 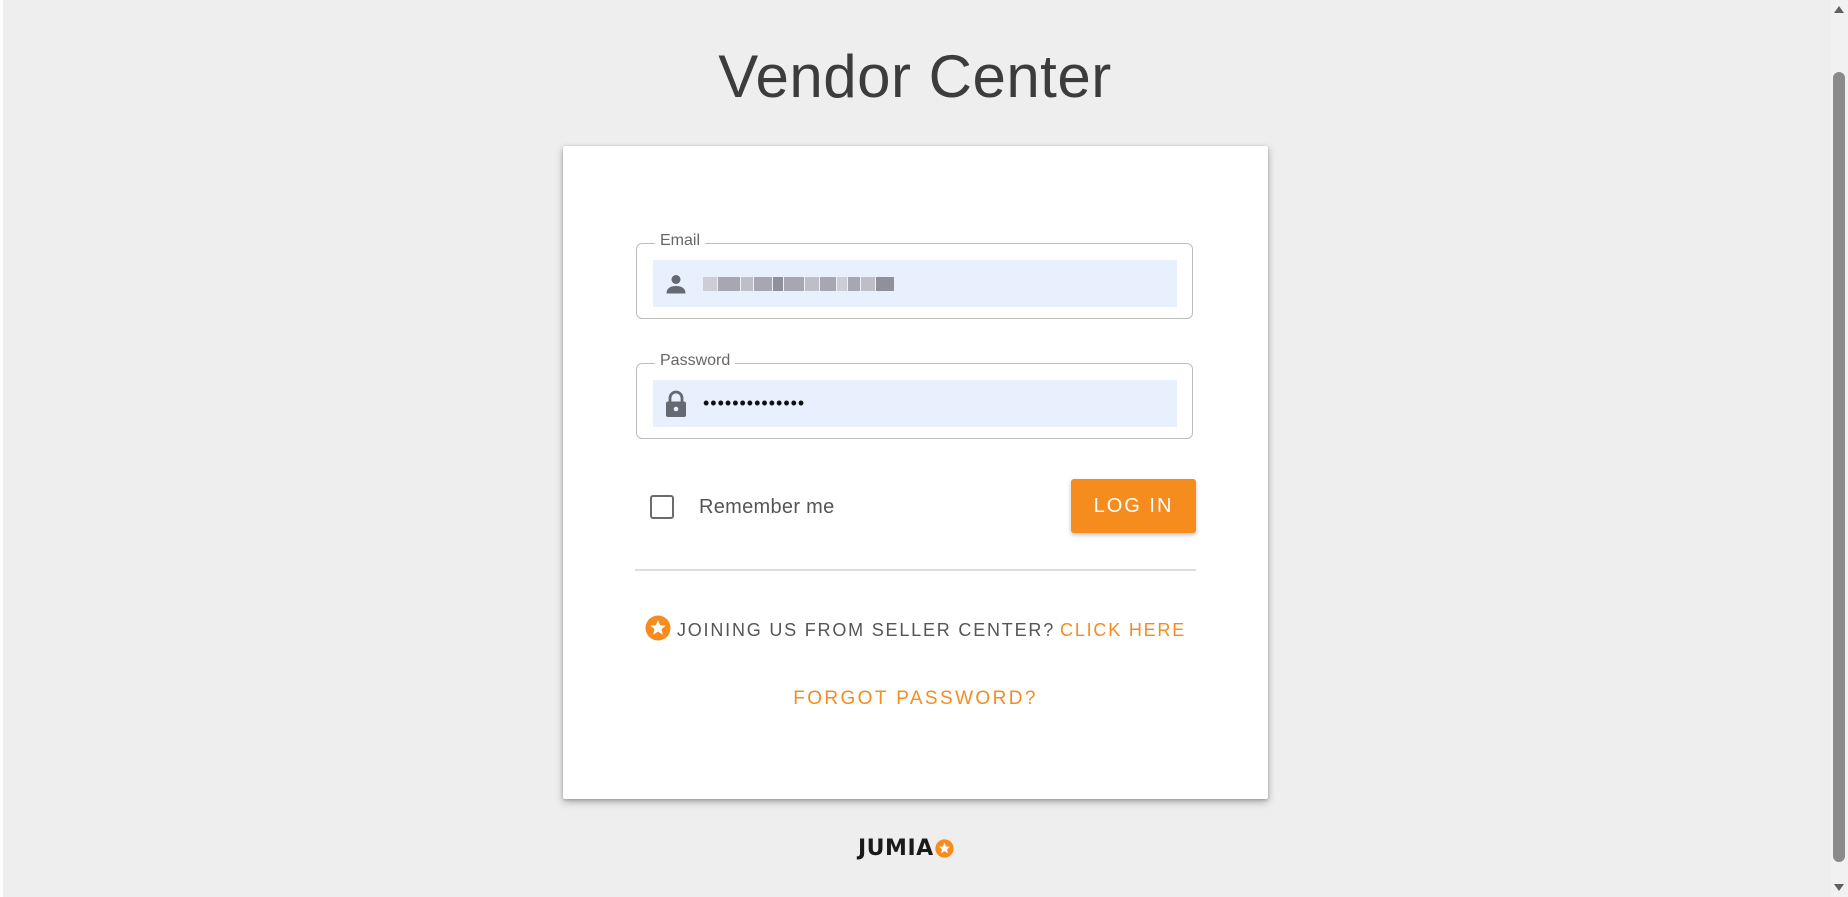 I want to click on remember-me: Remember me, so click(x=742, y=507).